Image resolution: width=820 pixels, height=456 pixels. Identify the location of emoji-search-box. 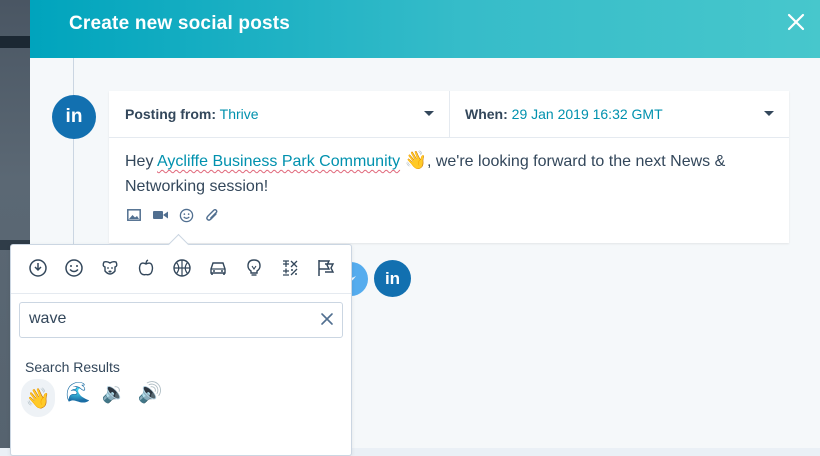
(181, 320).